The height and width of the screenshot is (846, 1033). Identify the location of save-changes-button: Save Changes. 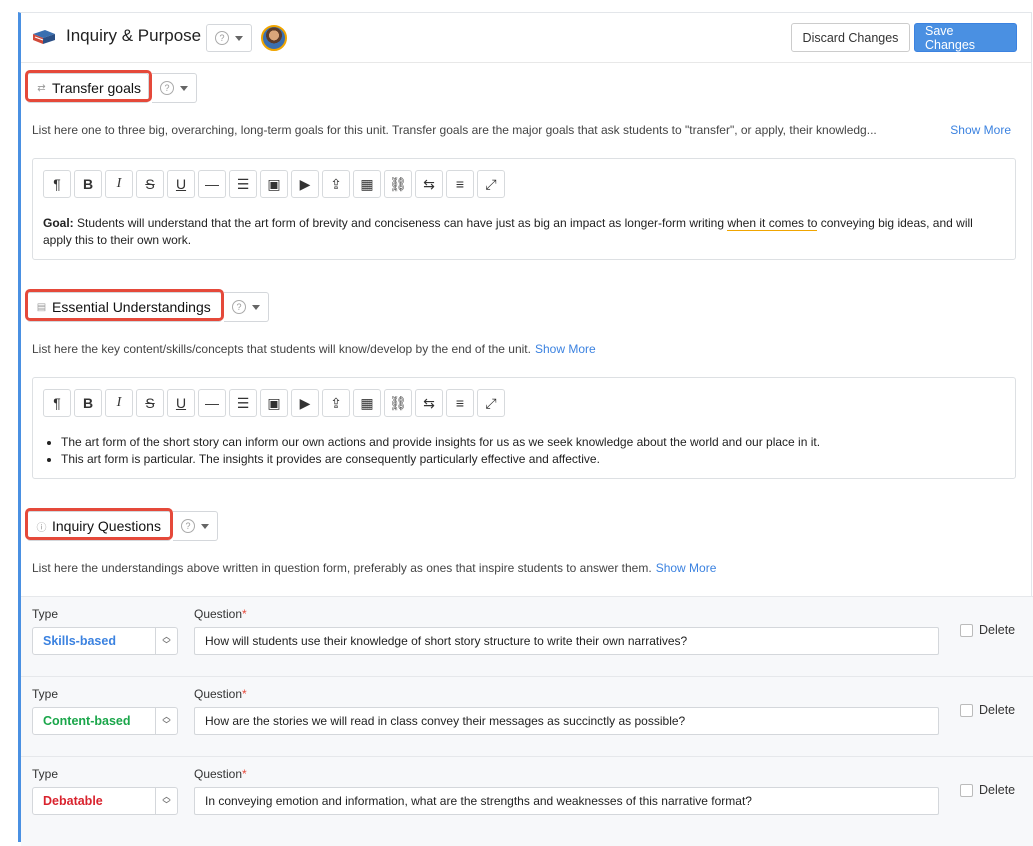
(965, 37).